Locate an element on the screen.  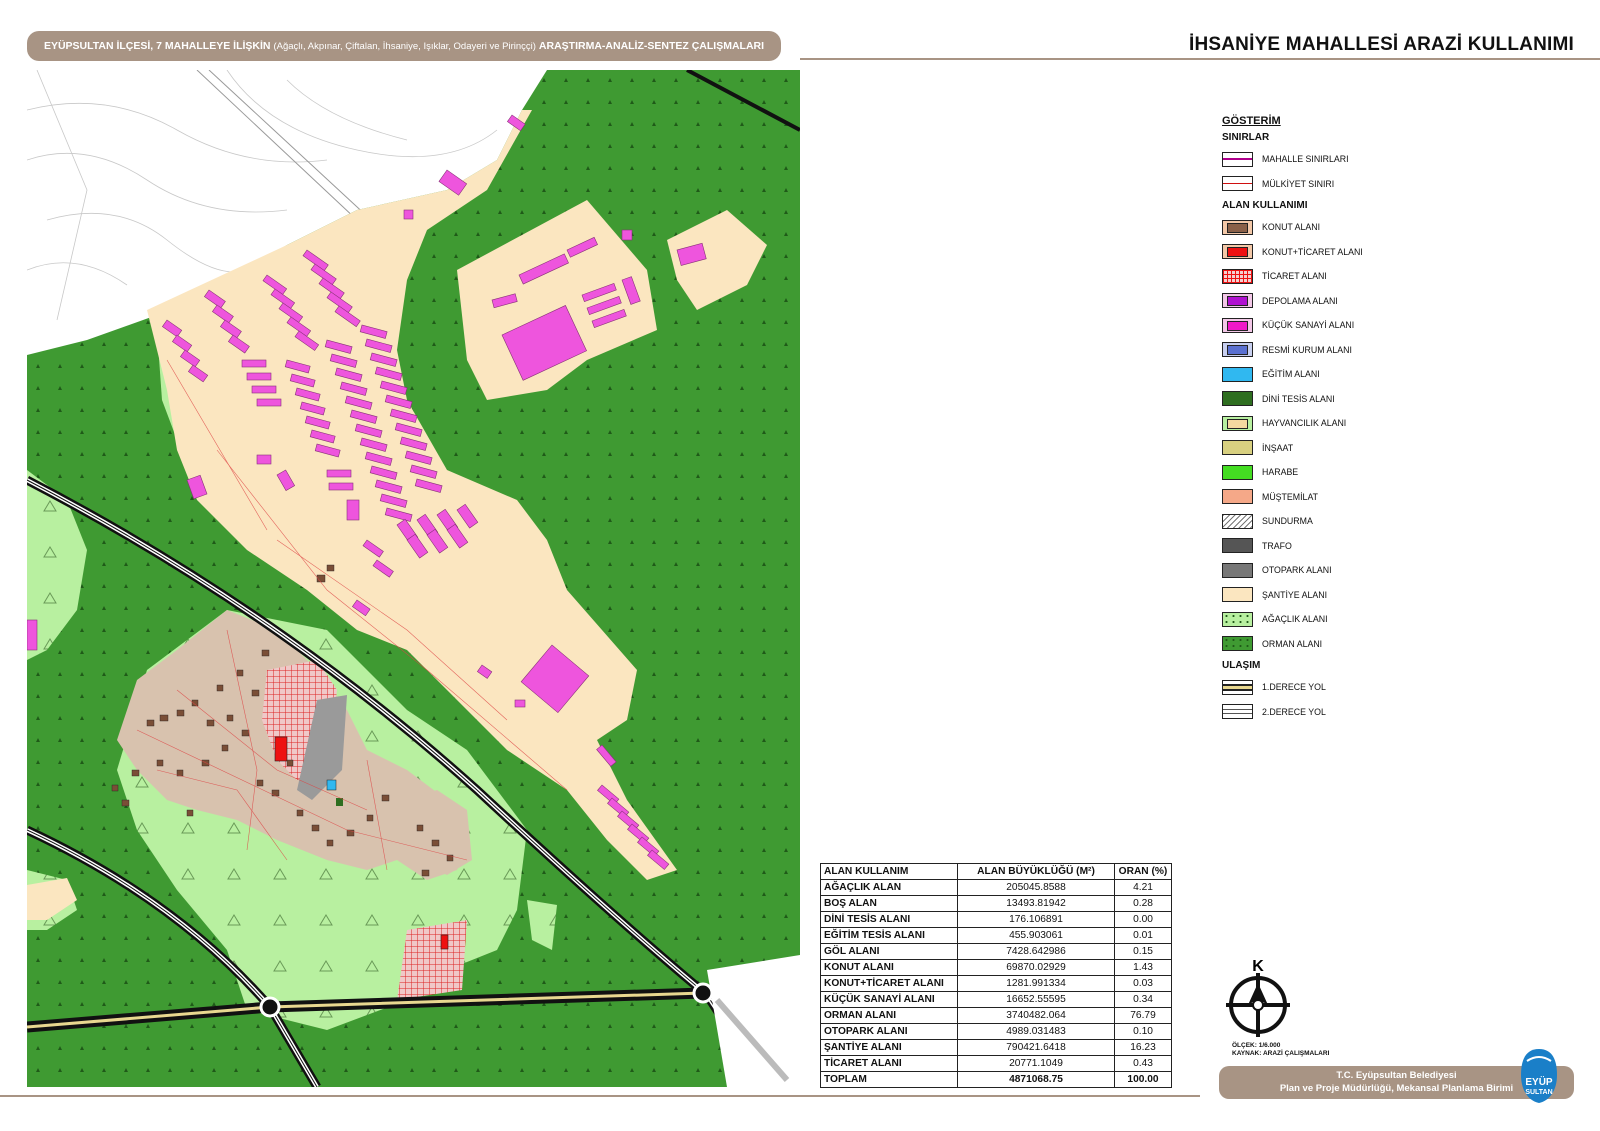
table-cell-area: 16652.55595 is located at coordinates (1036, 999).